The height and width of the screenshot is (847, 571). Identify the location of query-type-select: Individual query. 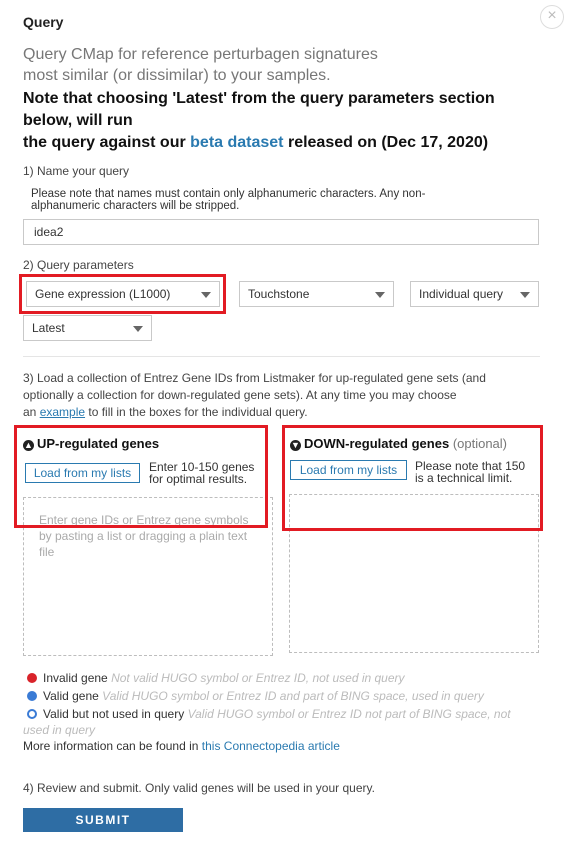
(474, 294).